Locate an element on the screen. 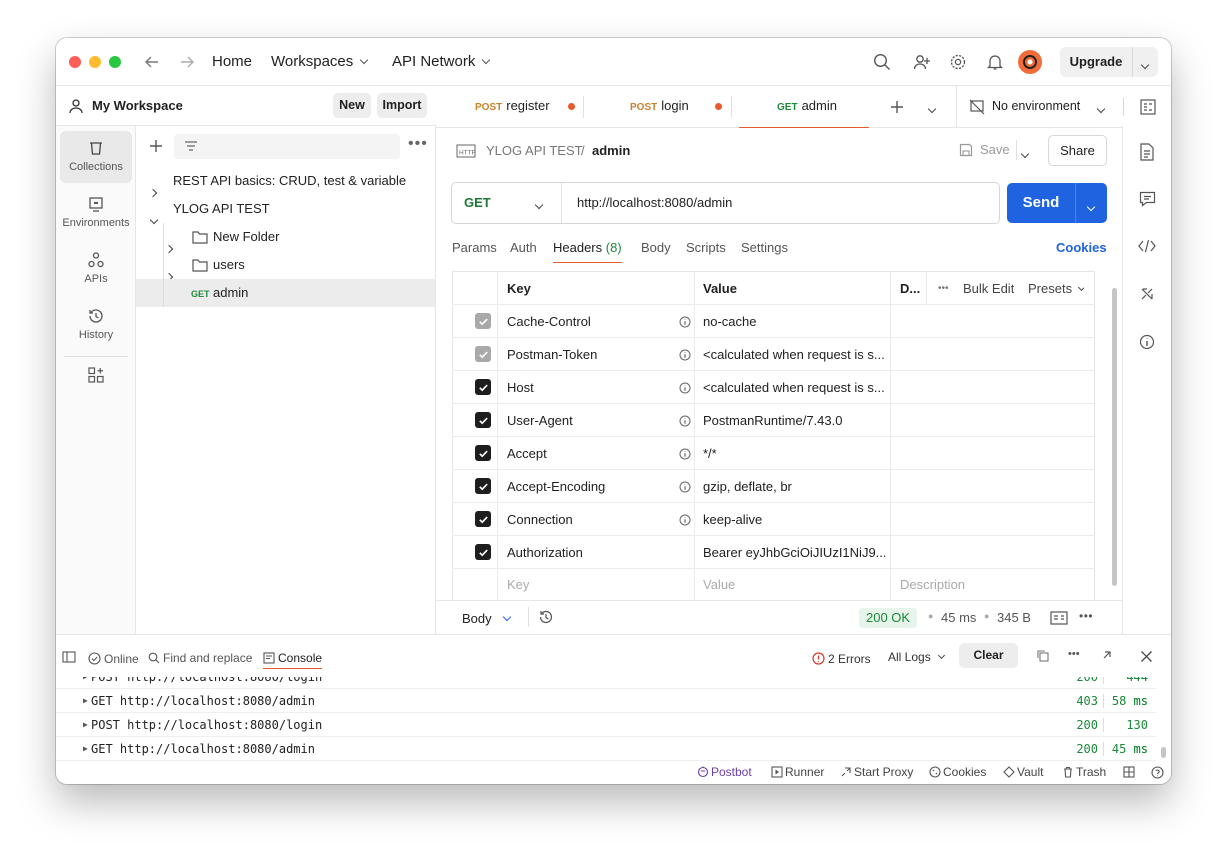 The image size is (1227, 858). share-button: Share is located at coordinates (1077, 150).